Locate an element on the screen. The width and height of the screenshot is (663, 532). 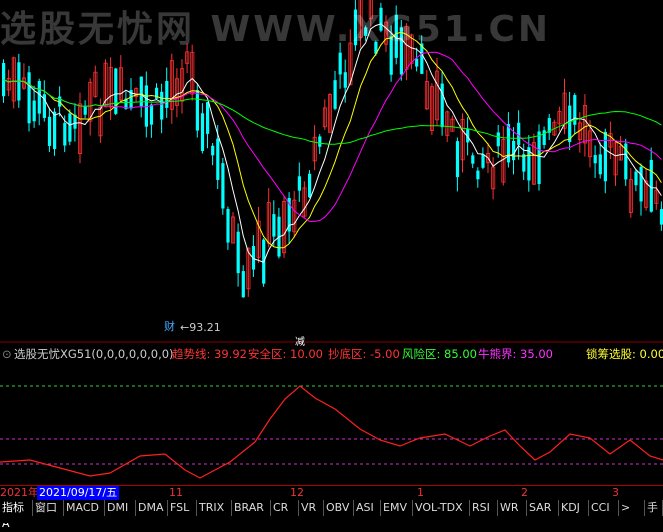
indicator-tab: 指标A is located at coordinates (16, 515).